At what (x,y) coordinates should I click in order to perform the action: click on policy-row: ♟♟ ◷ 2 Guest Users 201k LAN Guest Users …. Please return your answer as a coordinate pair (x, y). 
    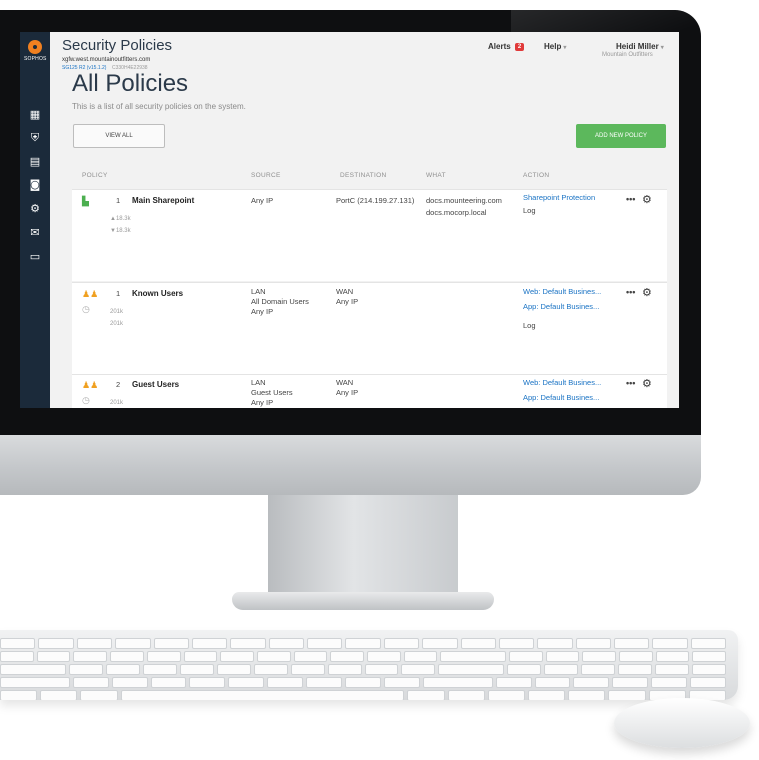
    Looking at the image, I should click on (369, 391).